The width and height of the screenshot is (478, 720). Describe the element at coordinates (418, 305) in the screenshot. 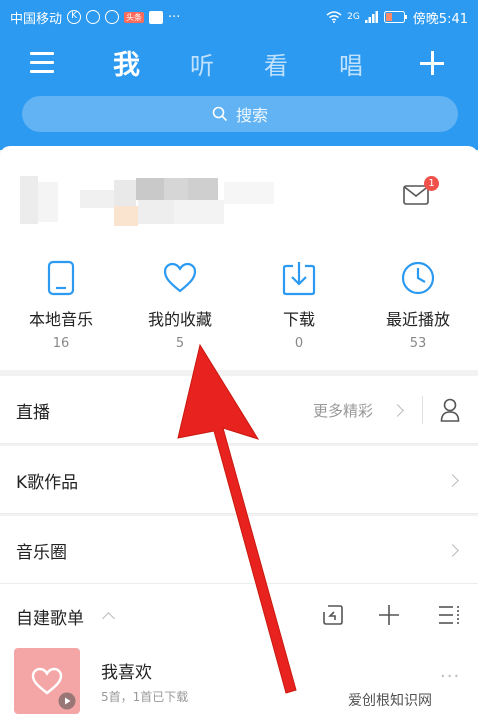

I see `quick-recent: 最近播放 53` at that location.